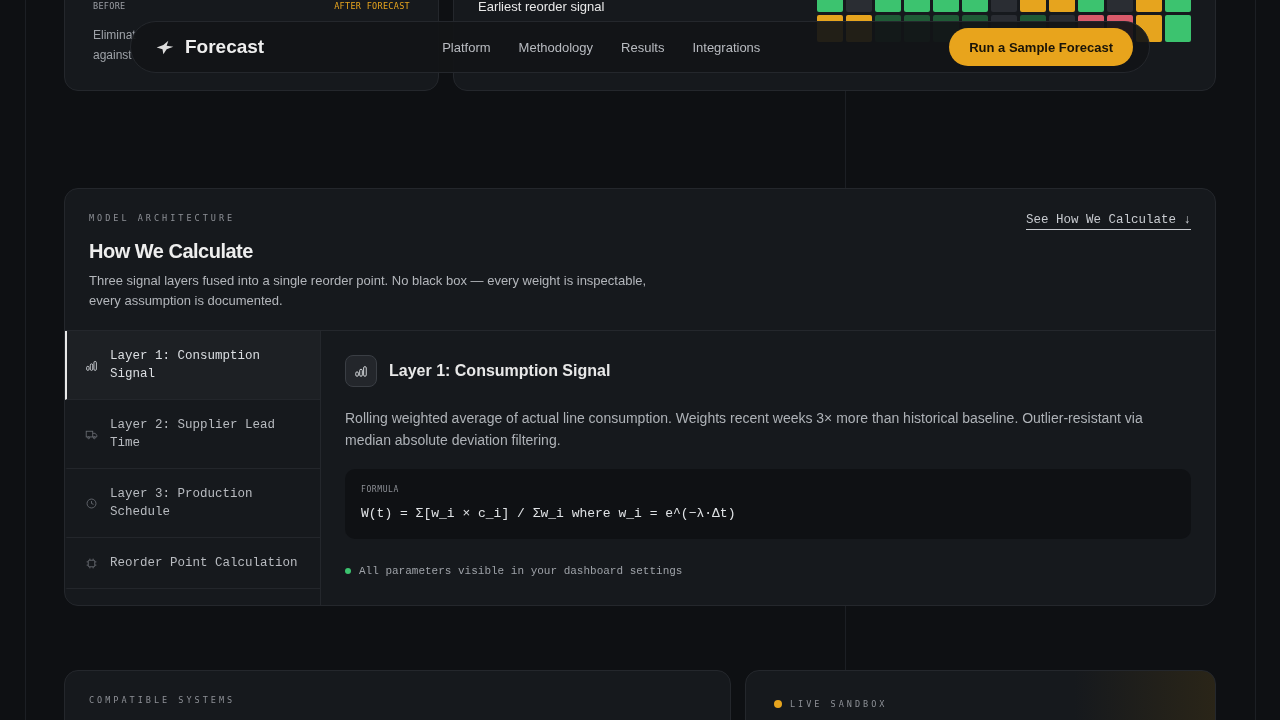 The image size is (1280, 720). What do you see at coordinates (192, 503) in the screenshot?
I see `layer-tab: Layer 3: Production Schedule` at bounding box center [192, 503].